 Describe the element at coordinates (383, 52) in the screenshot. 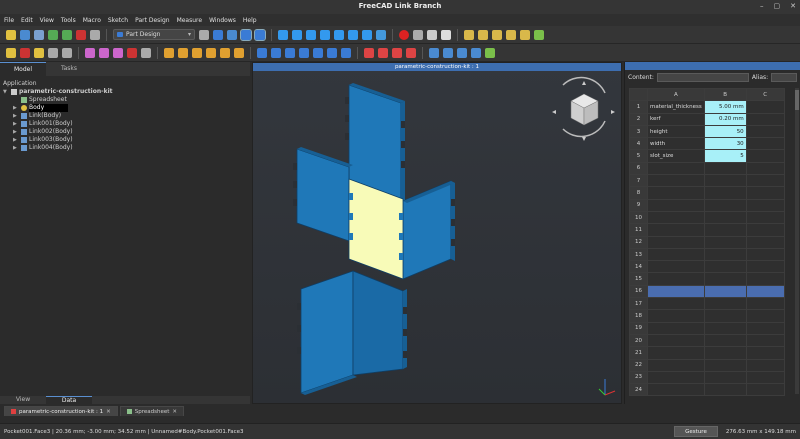

I see `linear-pattern-icon` at that location.